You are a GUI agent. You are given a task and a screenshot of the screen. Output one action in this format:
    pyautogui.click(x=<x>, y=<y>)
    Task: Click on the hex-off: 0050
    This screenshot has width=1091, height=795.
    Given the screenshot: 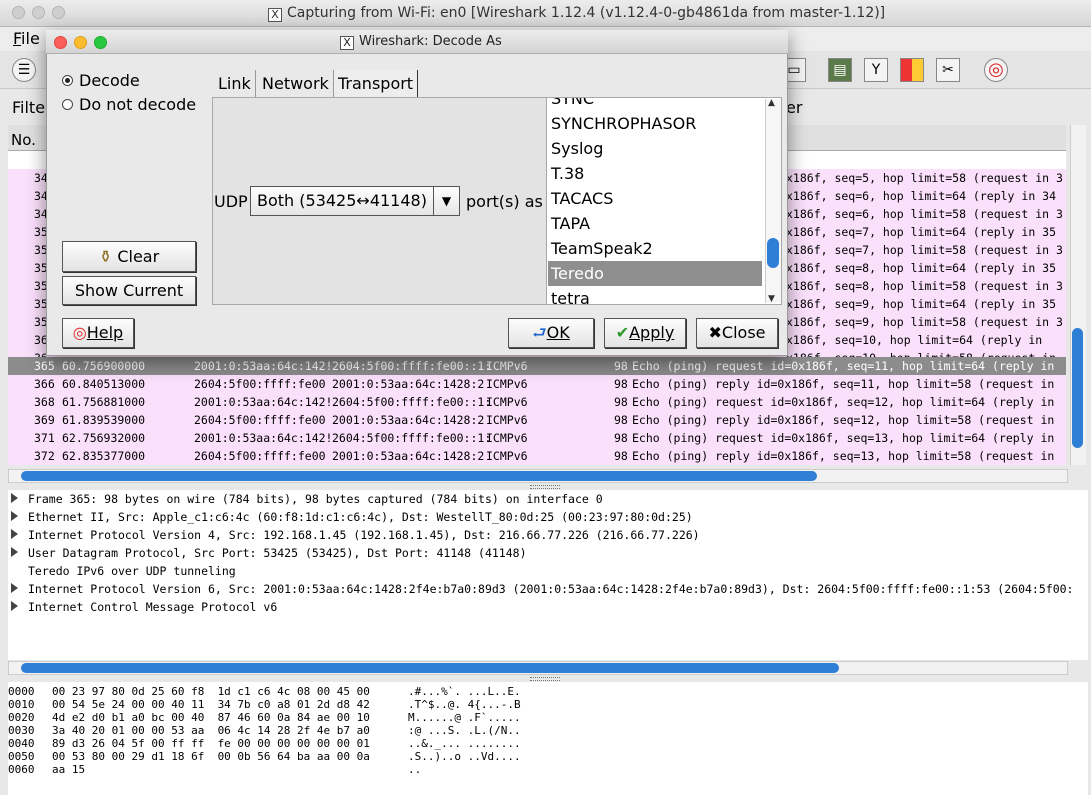 What is the action you would take?
    pyautogui.click(x=21, y=756)
    